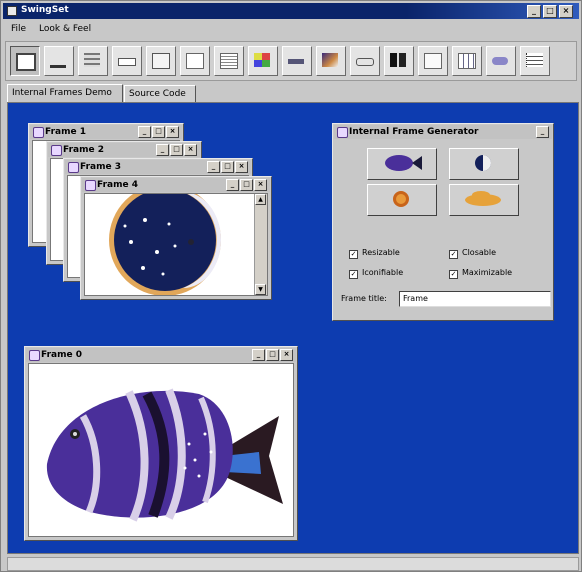 The height and width of the screenshot is (572, 582). Describe the element at coordinates (475, 299) in the screenshot. I see `frame-title-input: Frame` at that location.